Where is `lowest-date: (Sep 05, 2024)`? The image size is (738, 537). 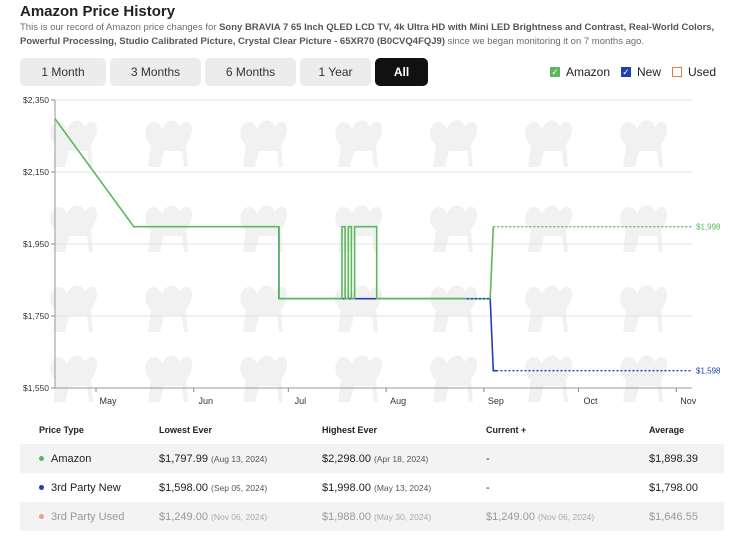 lowest-date: (Sep 05, 2024) is located at coordinates (239, 487).